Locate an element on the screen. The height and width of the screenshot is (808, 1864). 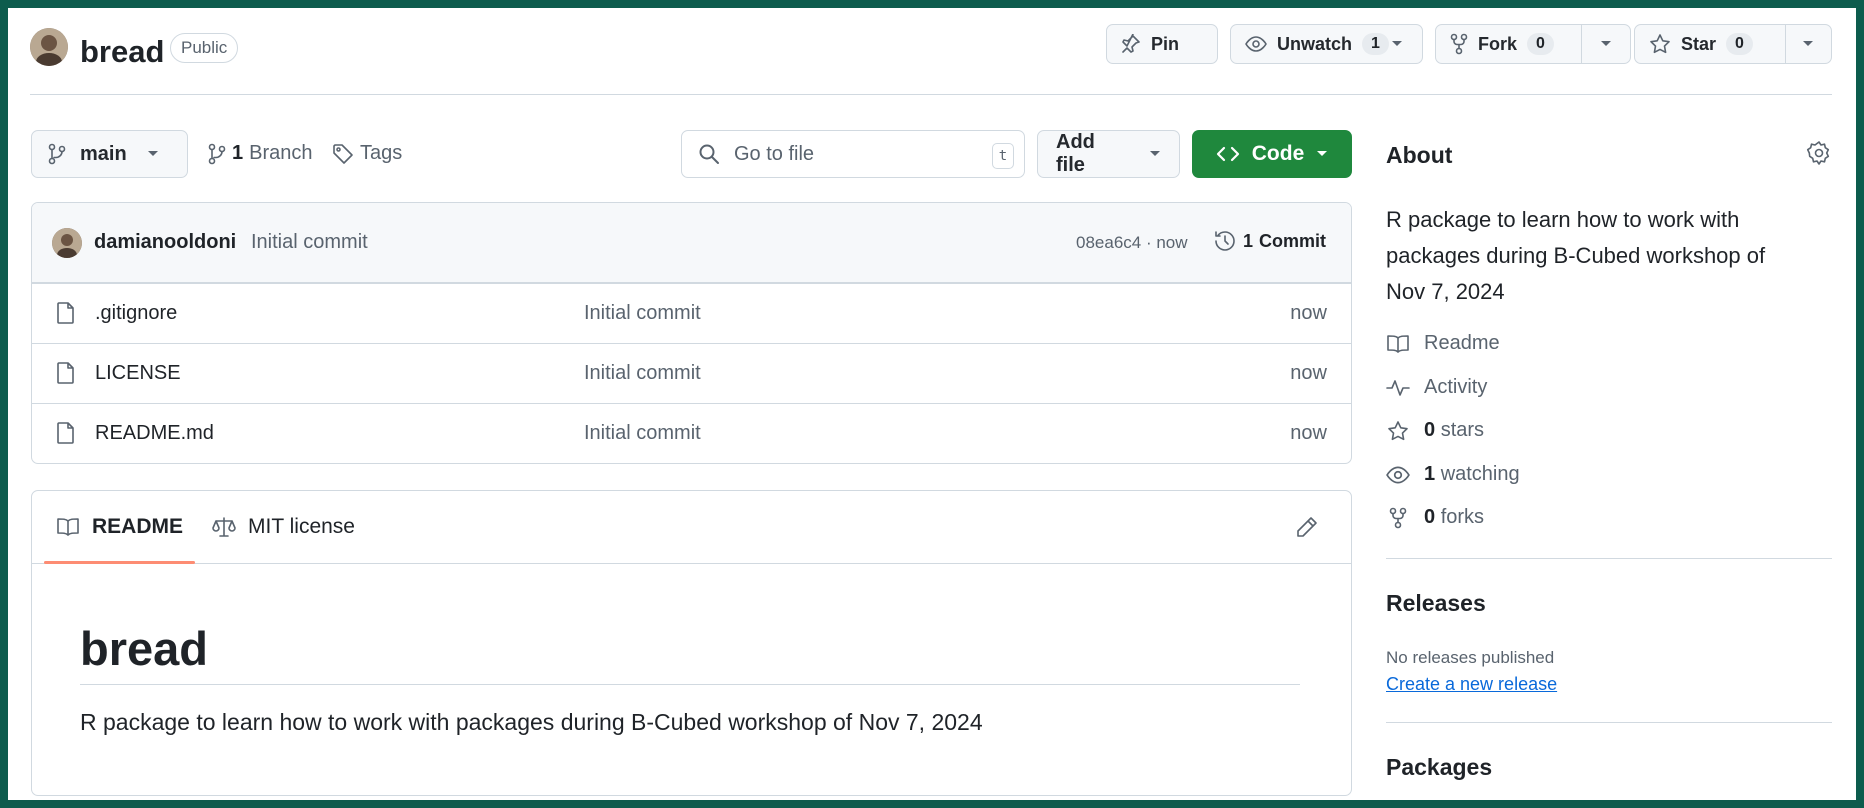
owner-avatar is located at coordinates (49, 47).